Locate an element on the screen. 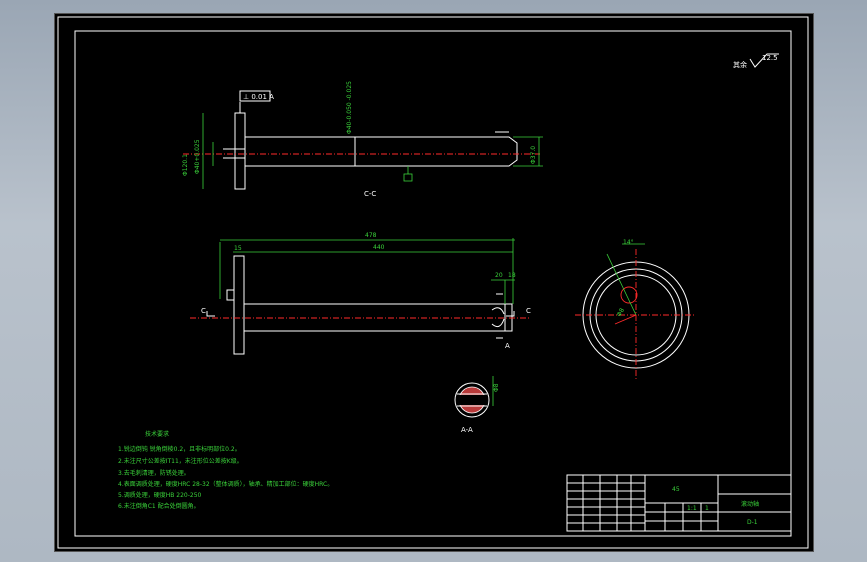 The width and height of the screenshot is (867, 562). drawing-no-label: D-1 is located at coordinates (752, 522).